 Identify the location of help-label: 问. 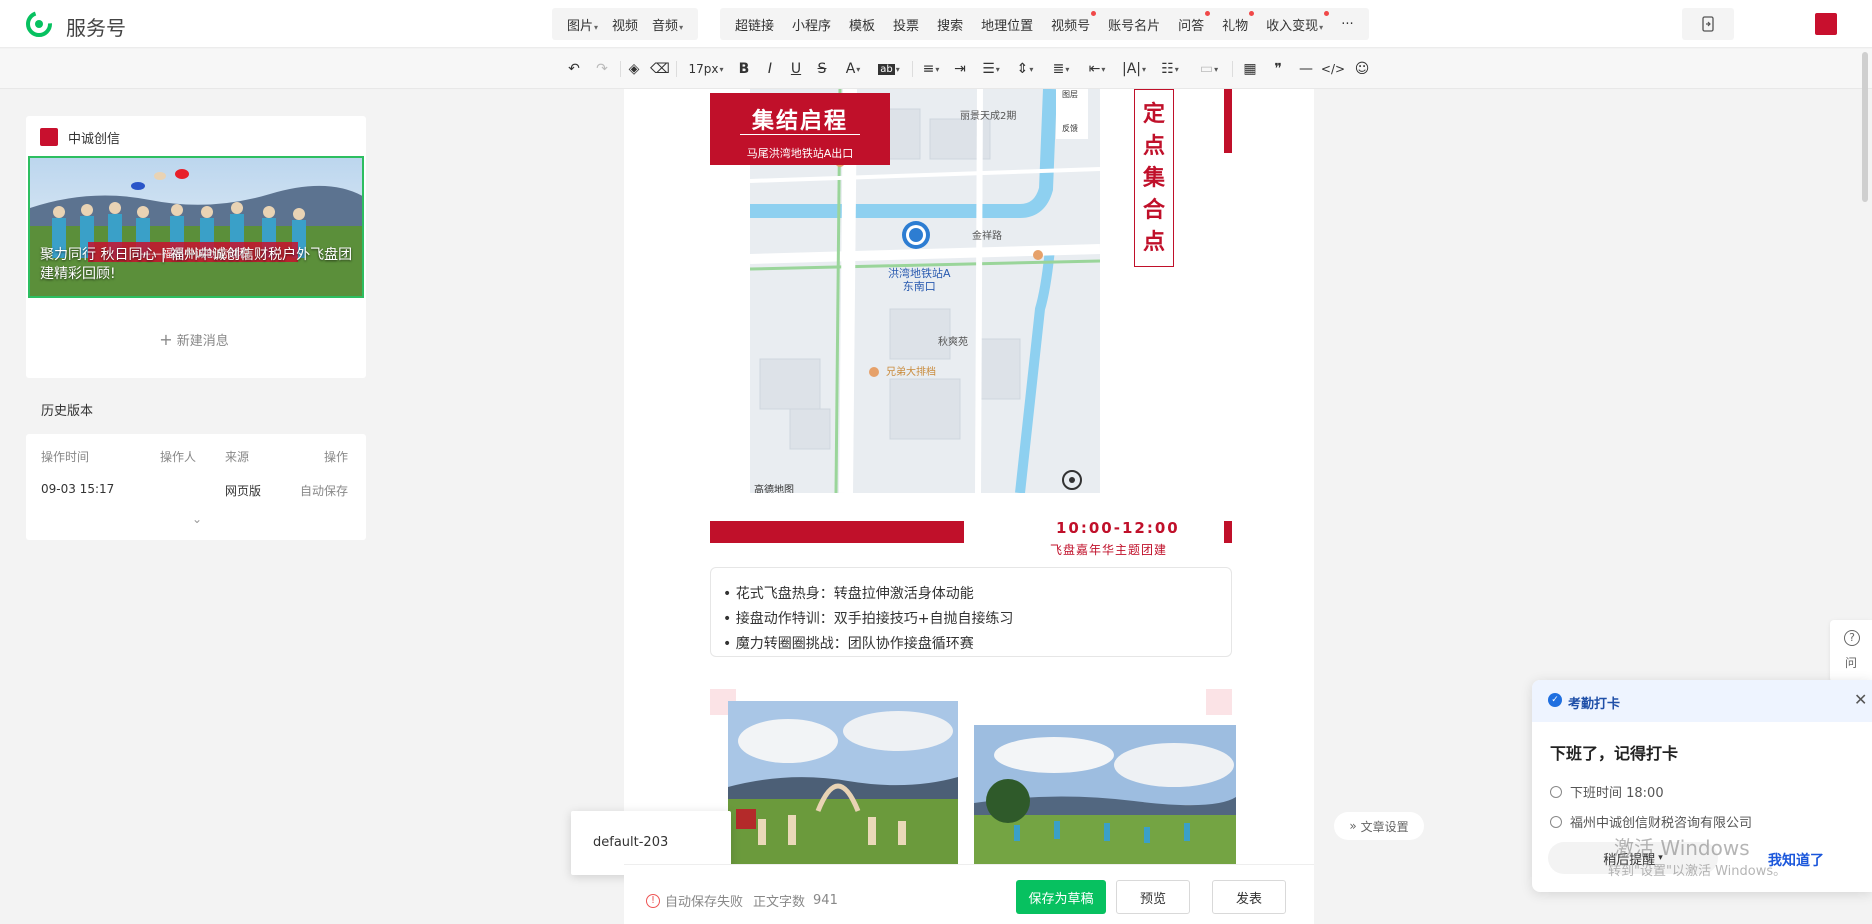
(1851, 663).